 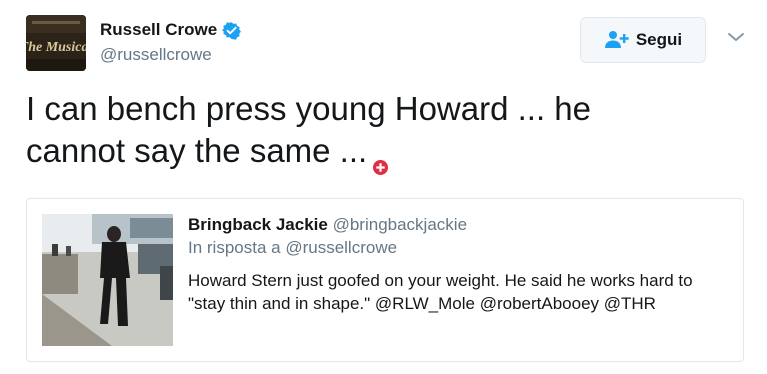 I want to click on heavy-plus-sign-icon, so click(x=381, y=159).